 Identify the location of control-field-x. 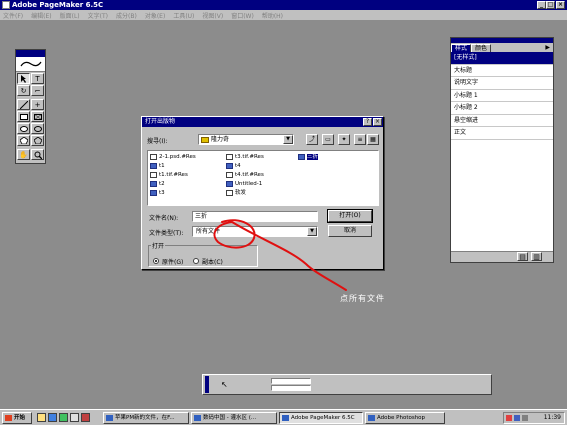
(291, 381).